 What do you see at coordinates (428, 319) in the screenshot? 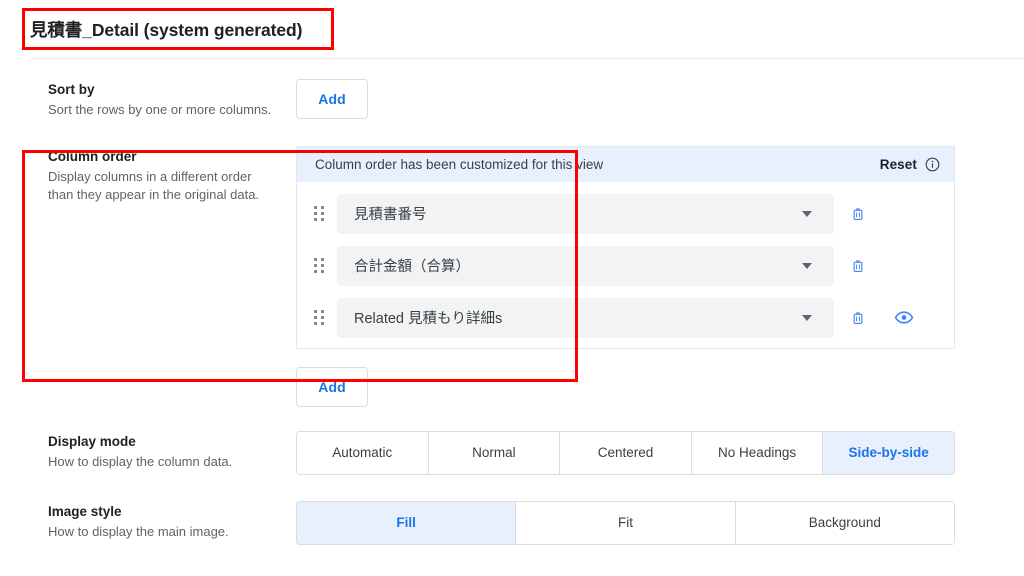
I see `column-select-value: Related 見積もり詳細s` at bounding box center [428, 319].